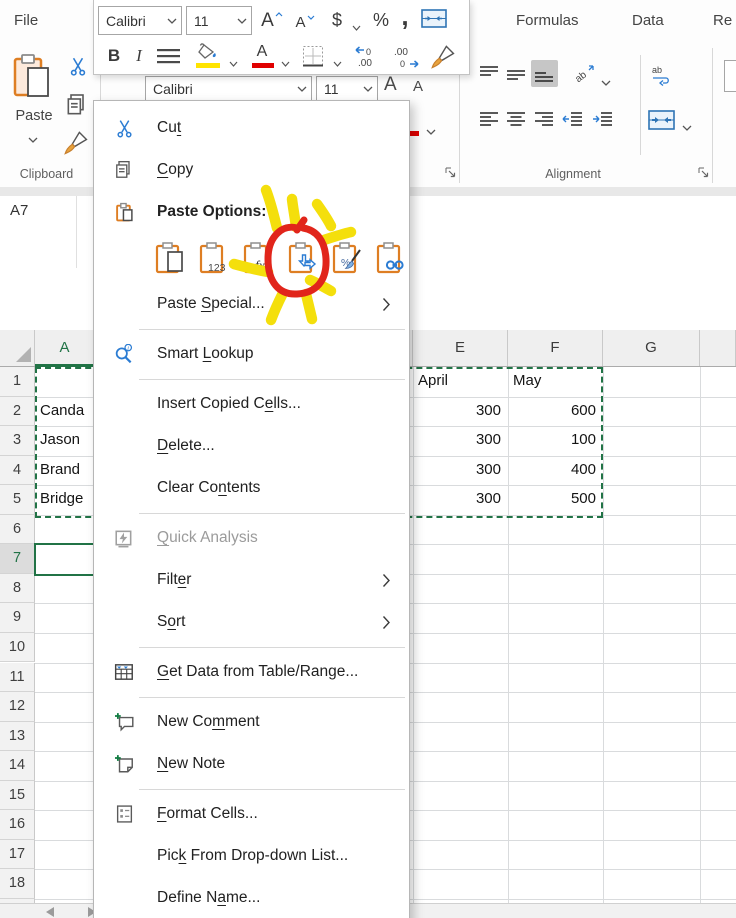 This screenshot has height=918, width=736. Describe the element at coordinates (17, 470) in the screenshot. I see `row-header-4: 4` at that location.